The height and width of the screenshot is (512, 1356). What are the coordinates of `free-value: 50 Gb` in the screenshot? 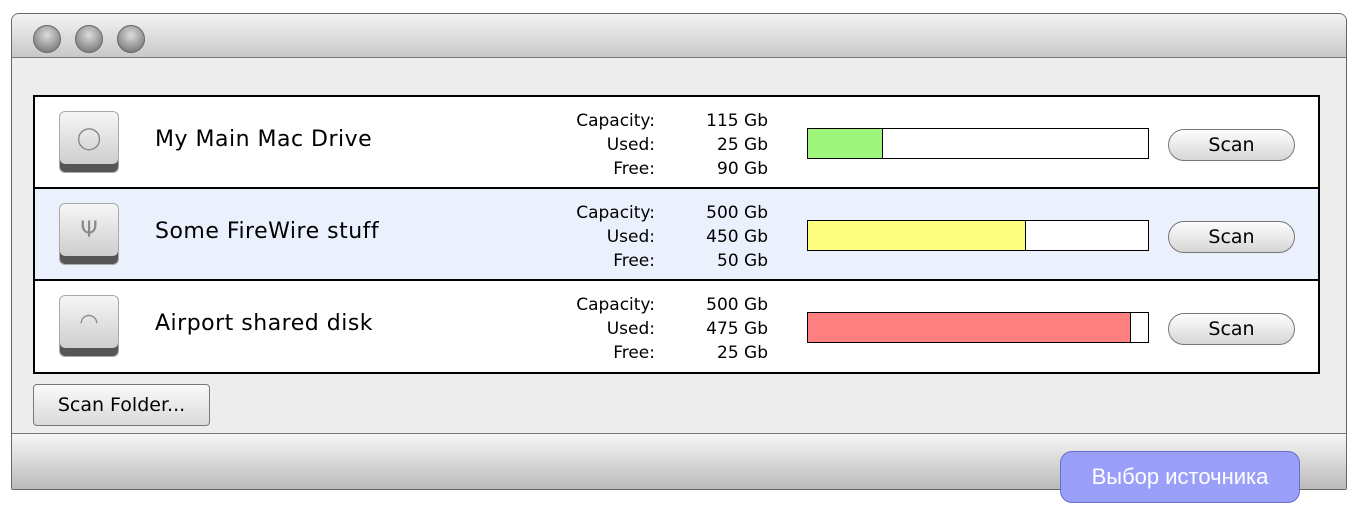 It's located at (742, 261).